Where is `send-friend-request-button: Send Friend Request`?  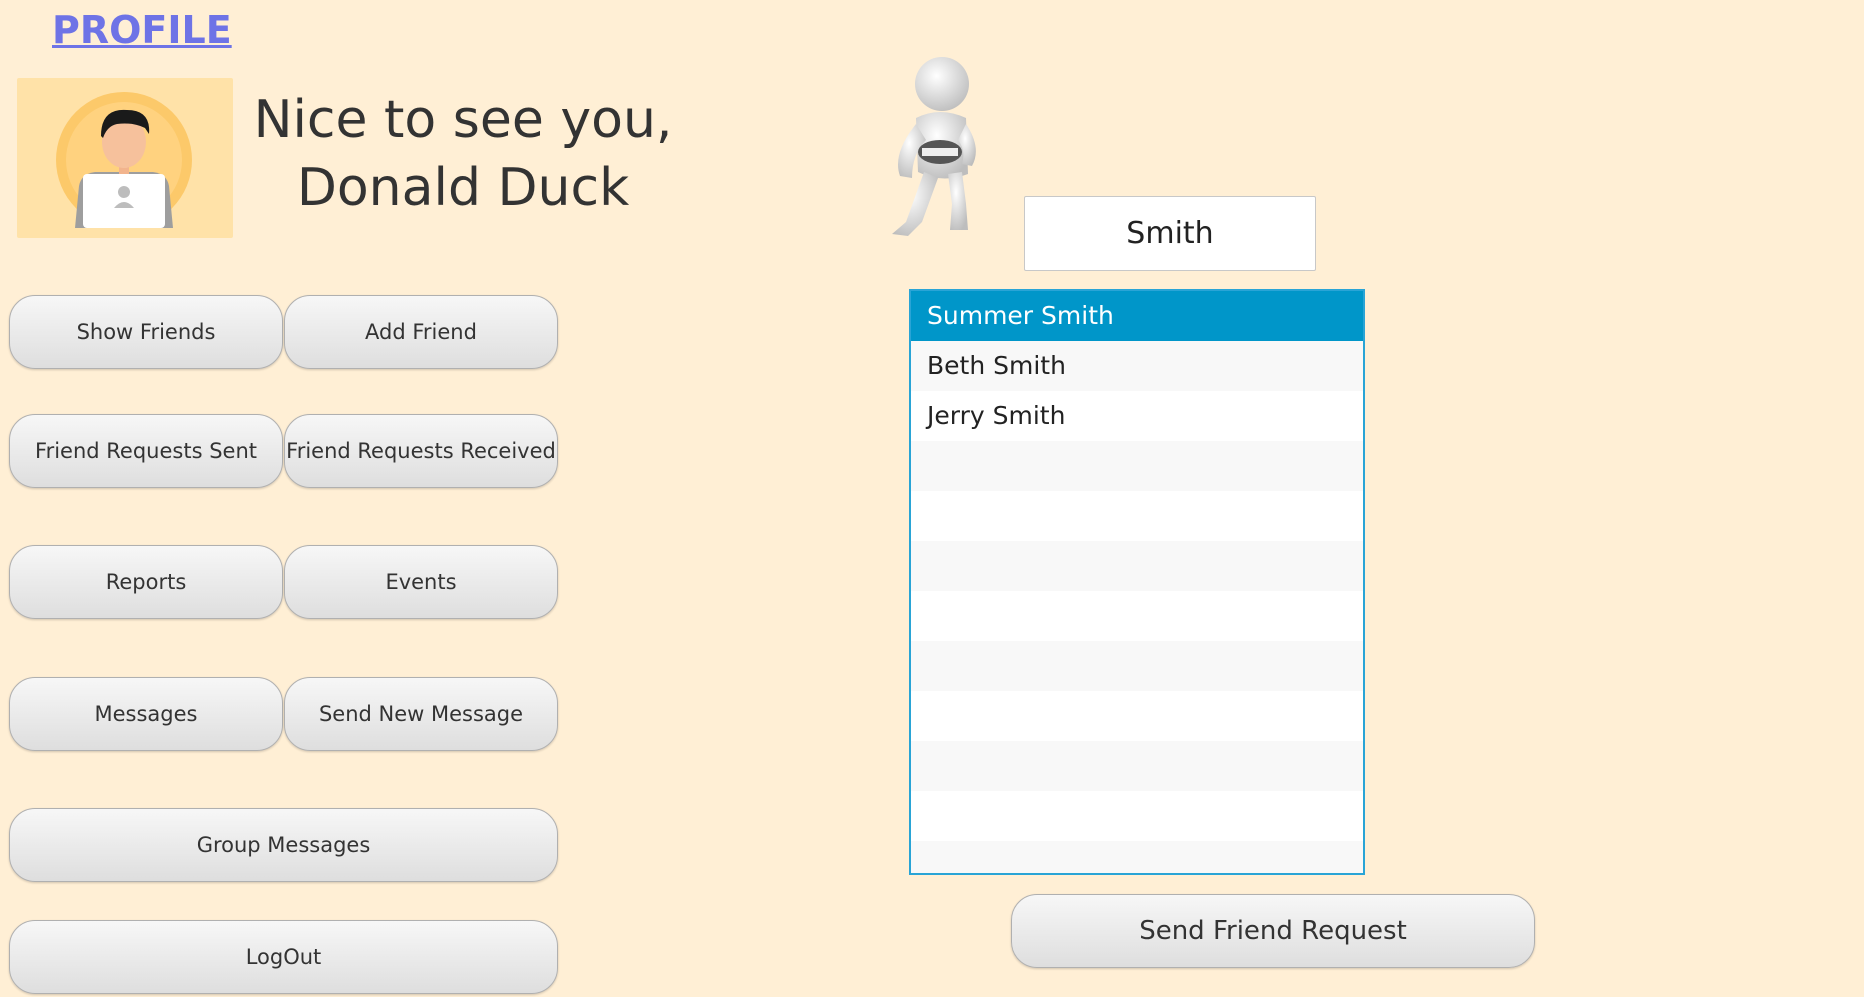 send-friend-request-button: Send Friend Request is located at coordinates (1273, 931).